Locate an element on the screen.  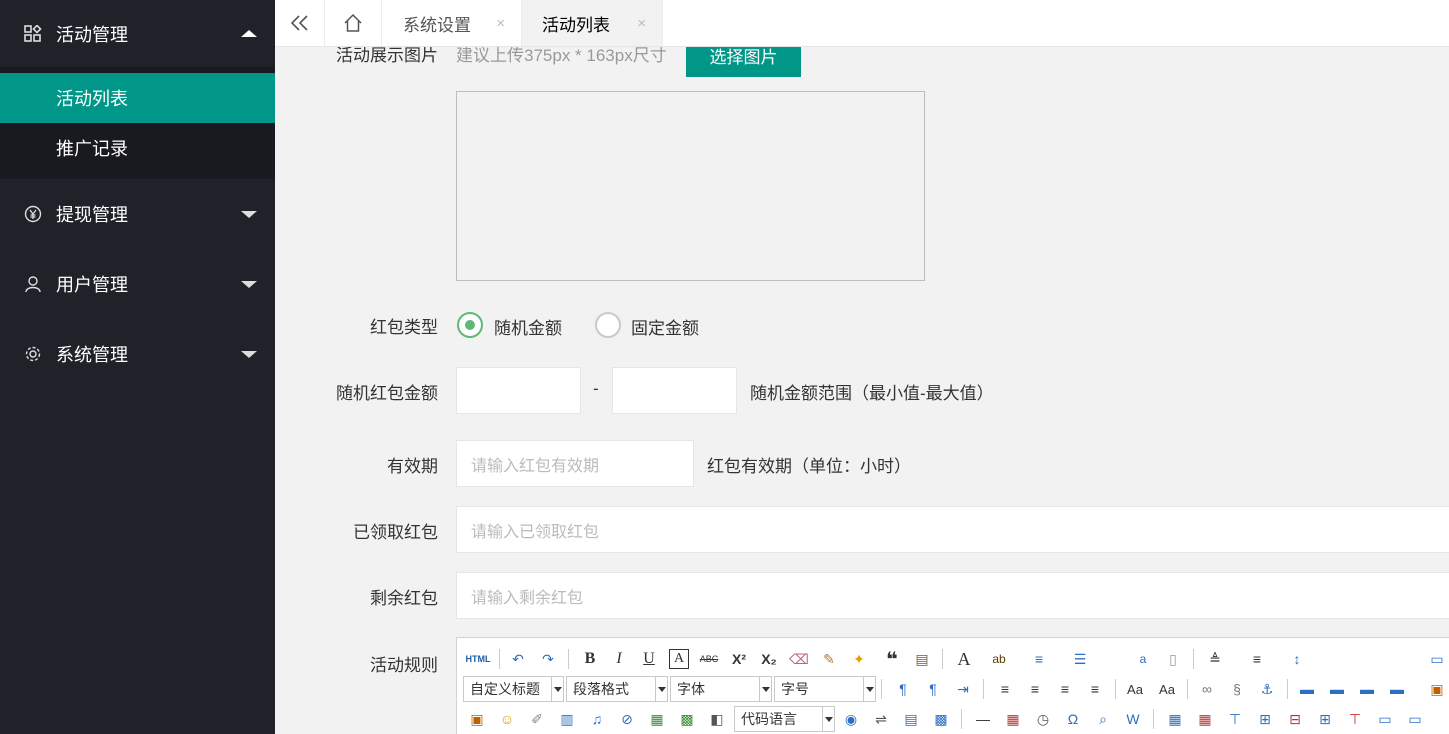
tab-activity-list: 活动列表 × is located at coordinates (592, 23).